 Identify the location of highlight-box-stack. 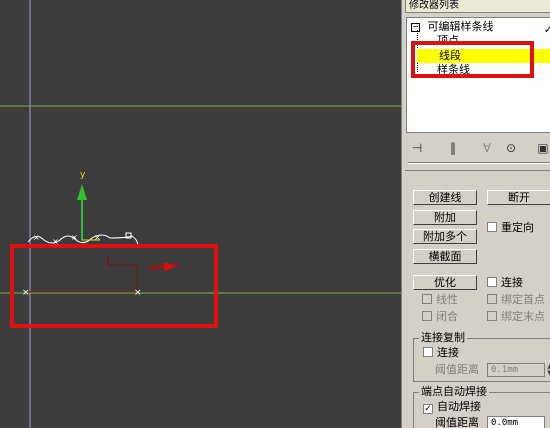
(472, 59).